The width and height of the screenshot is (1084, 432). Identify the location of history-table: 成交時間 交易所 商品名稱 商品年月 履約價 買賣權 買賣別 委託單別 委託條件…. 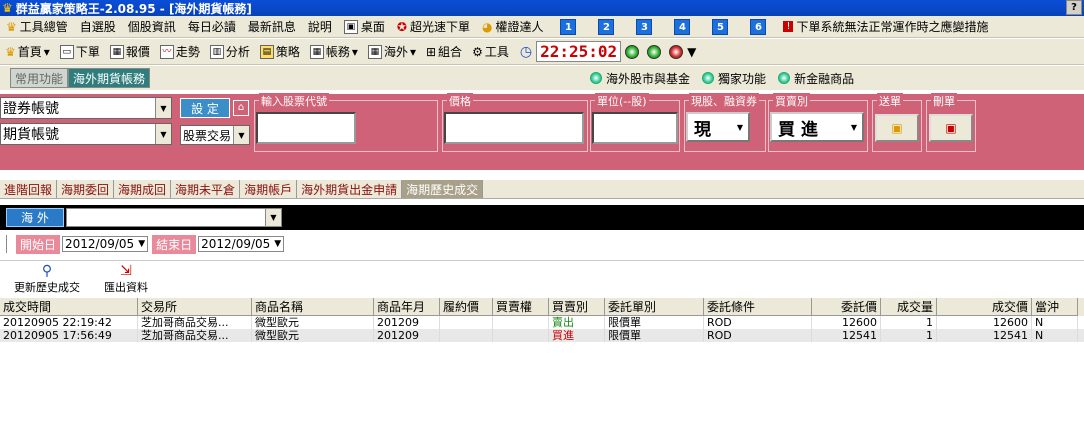
(542, 320).